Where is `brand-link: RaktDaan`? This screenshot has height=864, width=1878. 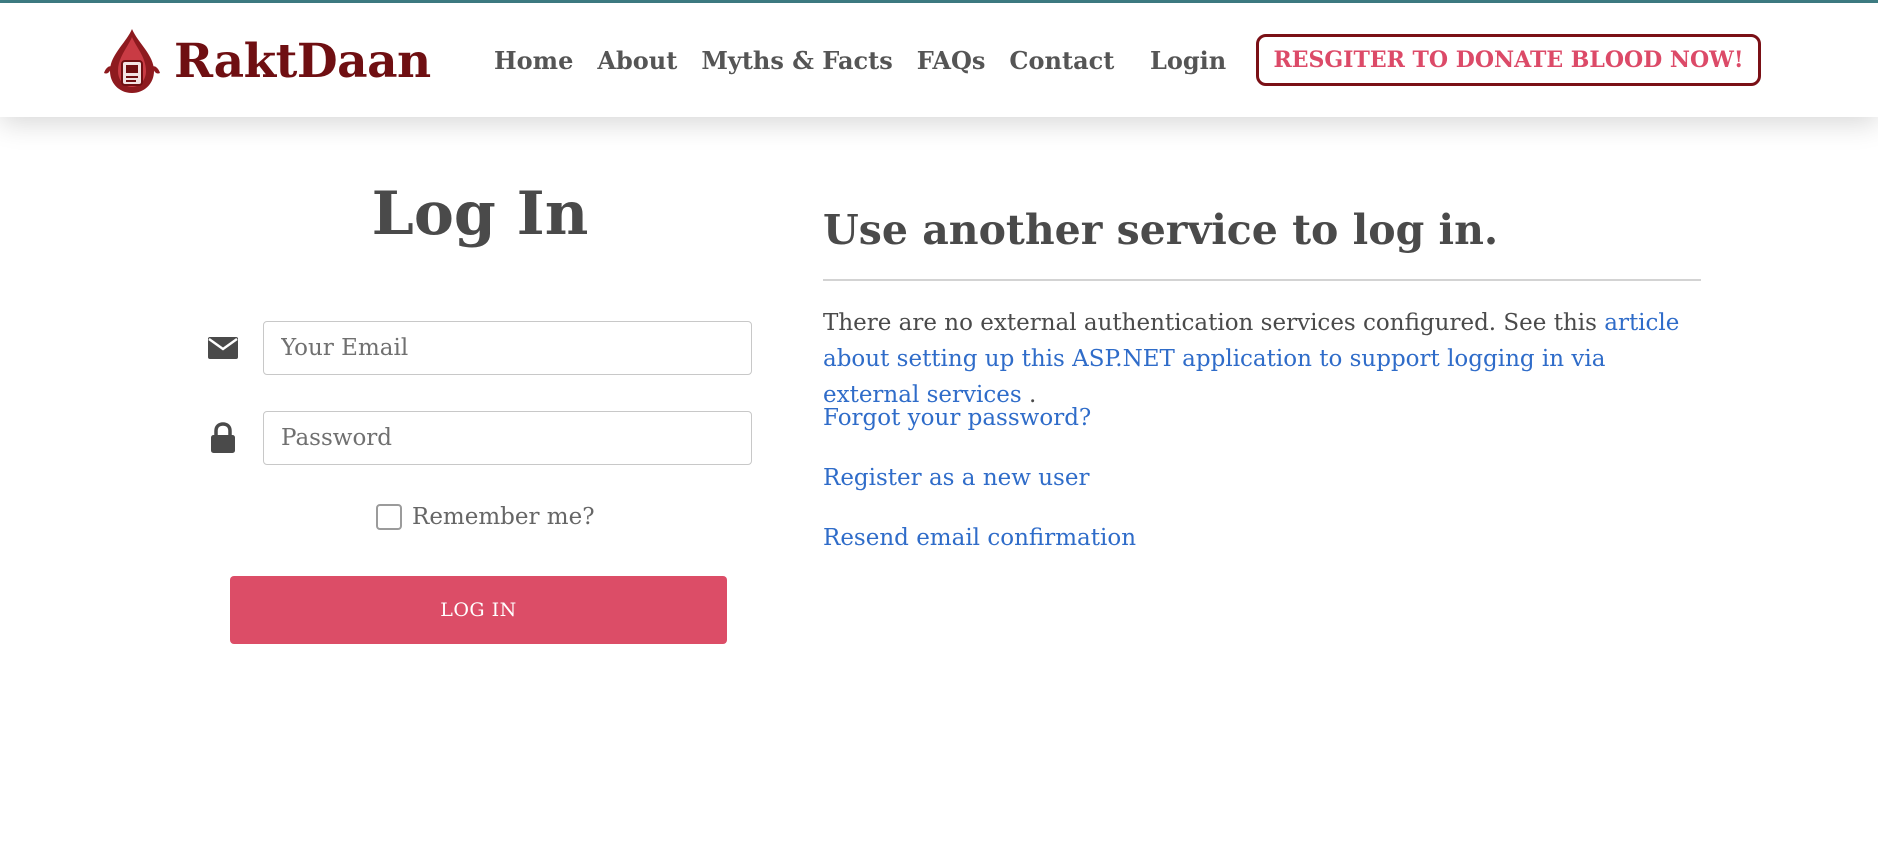
brand-link: RaktDaan is located at coordinates (265, 61).